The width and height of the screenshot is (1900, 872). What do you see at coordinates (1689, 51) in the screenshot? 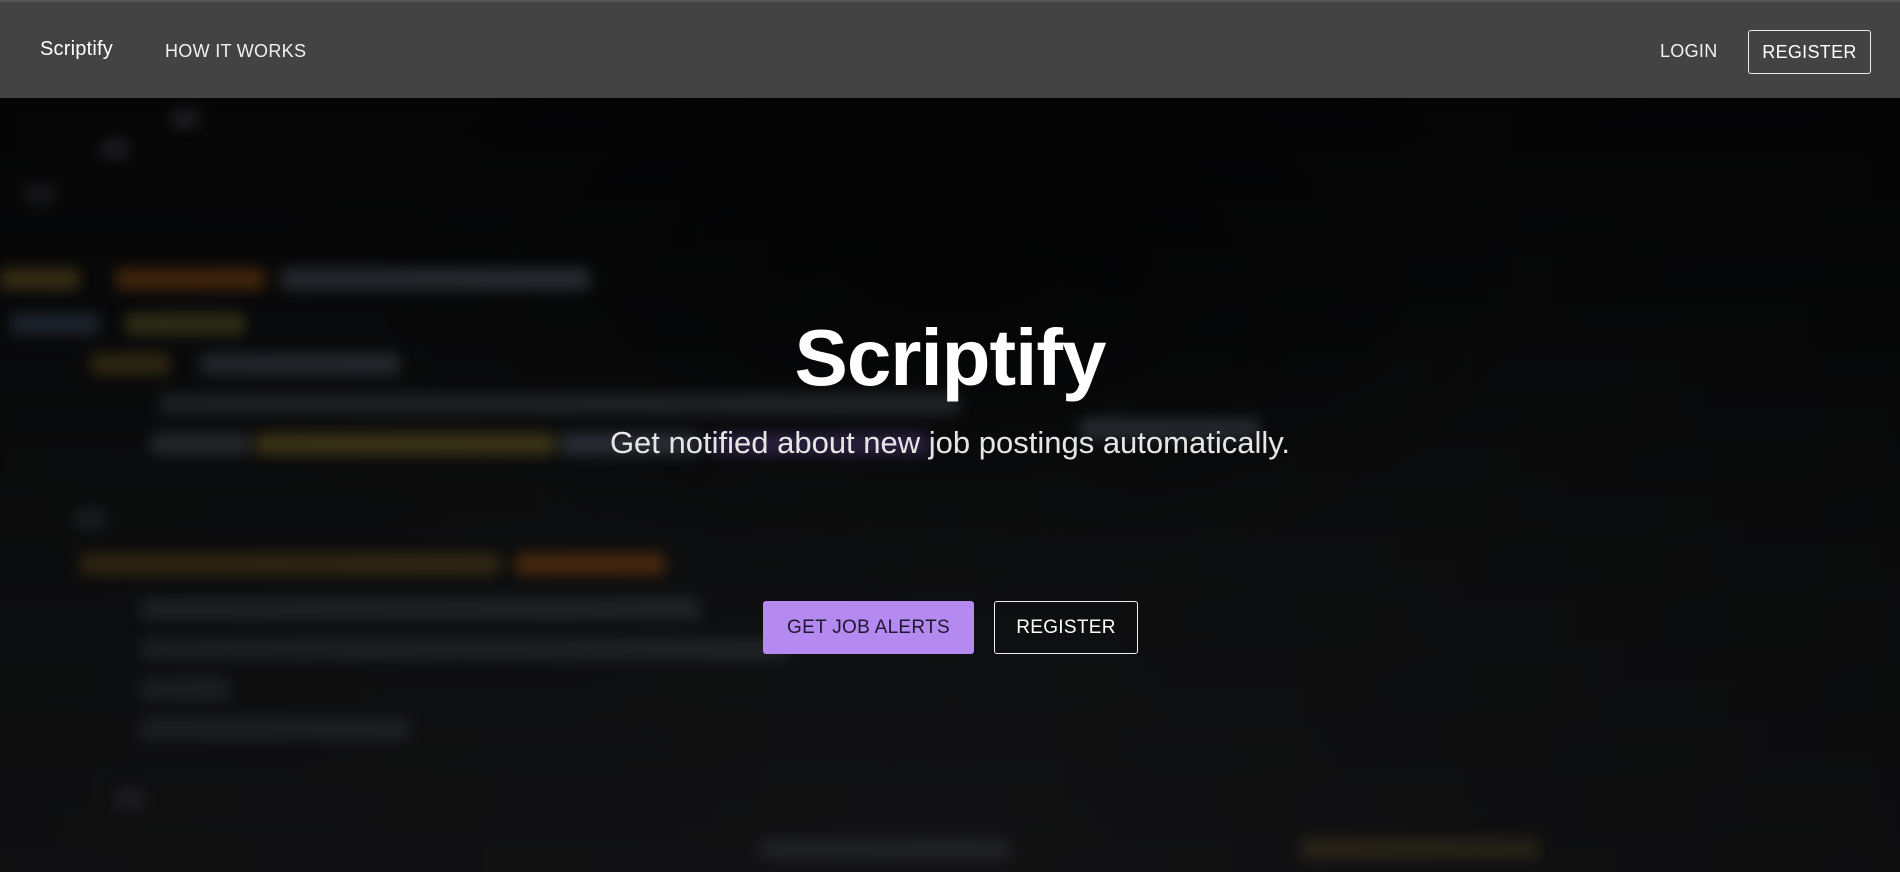
I see `nav-login-link: LOGIN` at bounding box center [1689, 51].